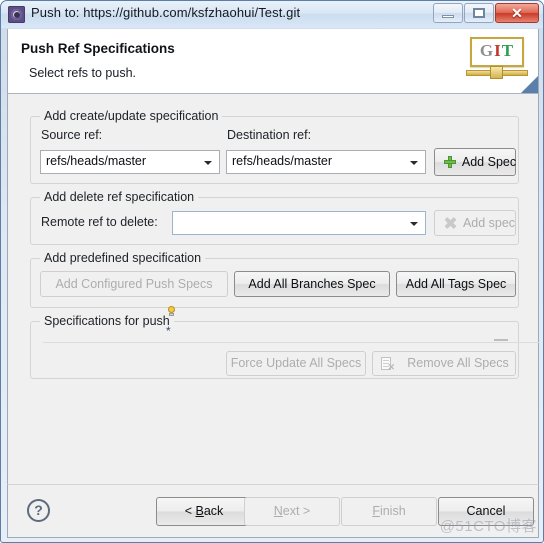 This screenshot has height=543, width=544. I want to click on remove-all-specs-button: ✕ Remove All Specs, so click(444, 363).